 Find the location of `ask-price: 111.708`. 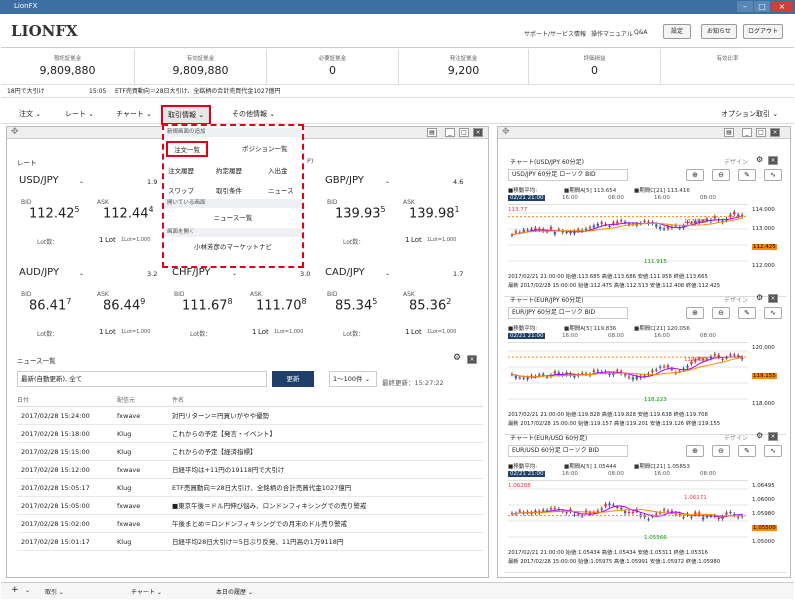

ask-price: 111.708 is located at coordinates (281, 305).